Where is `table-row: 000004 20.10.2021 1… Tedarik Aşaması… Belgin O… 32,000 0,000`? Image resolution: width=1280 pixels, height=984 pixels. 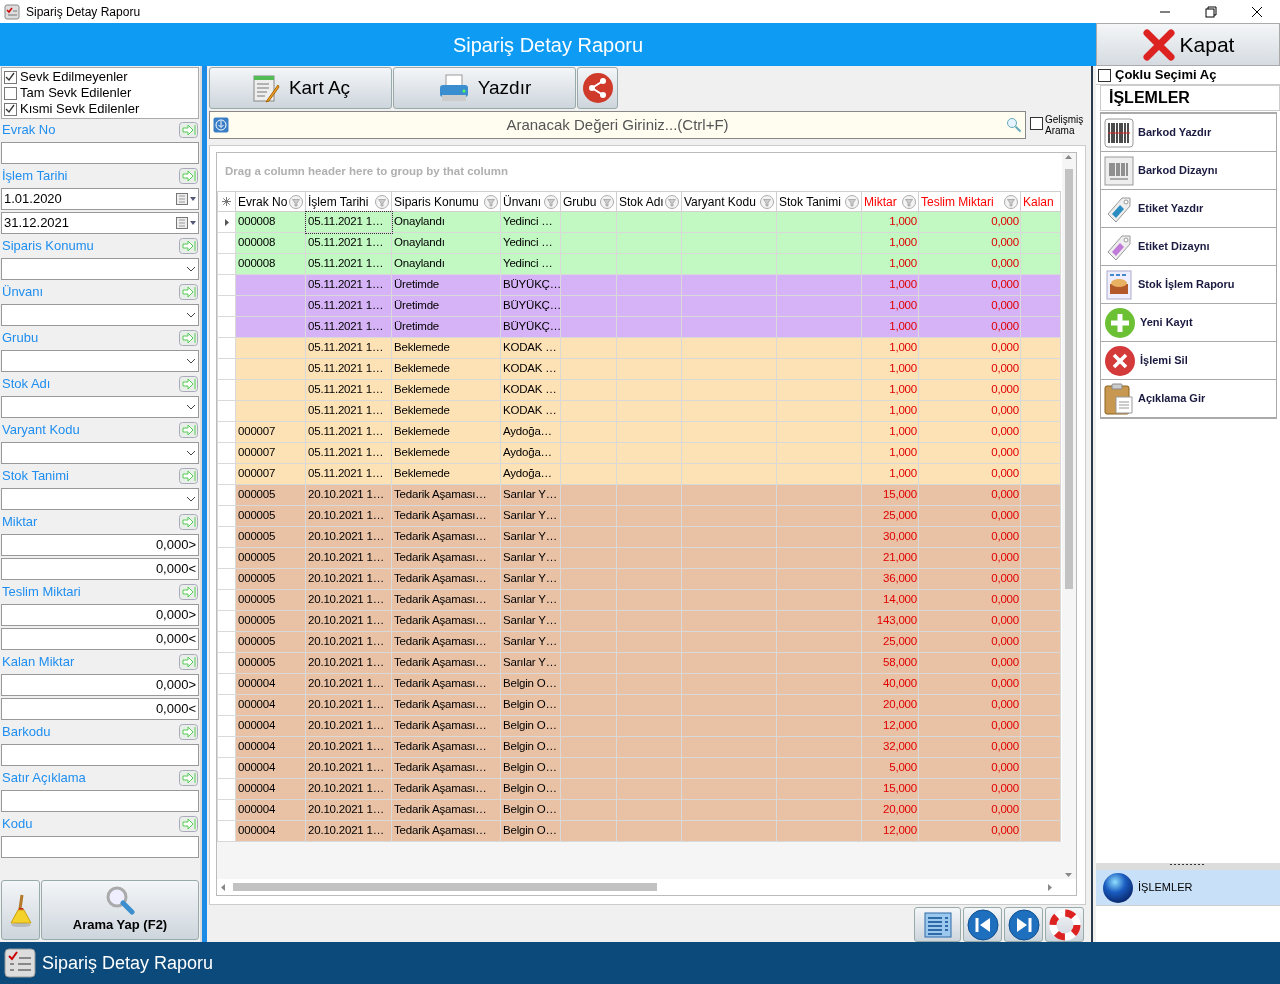
table-row: 000004 20.10.2021 1… Tedarik Aşaması… Belgin O… 32,000 0,000 is located at coordinates (639, 747).